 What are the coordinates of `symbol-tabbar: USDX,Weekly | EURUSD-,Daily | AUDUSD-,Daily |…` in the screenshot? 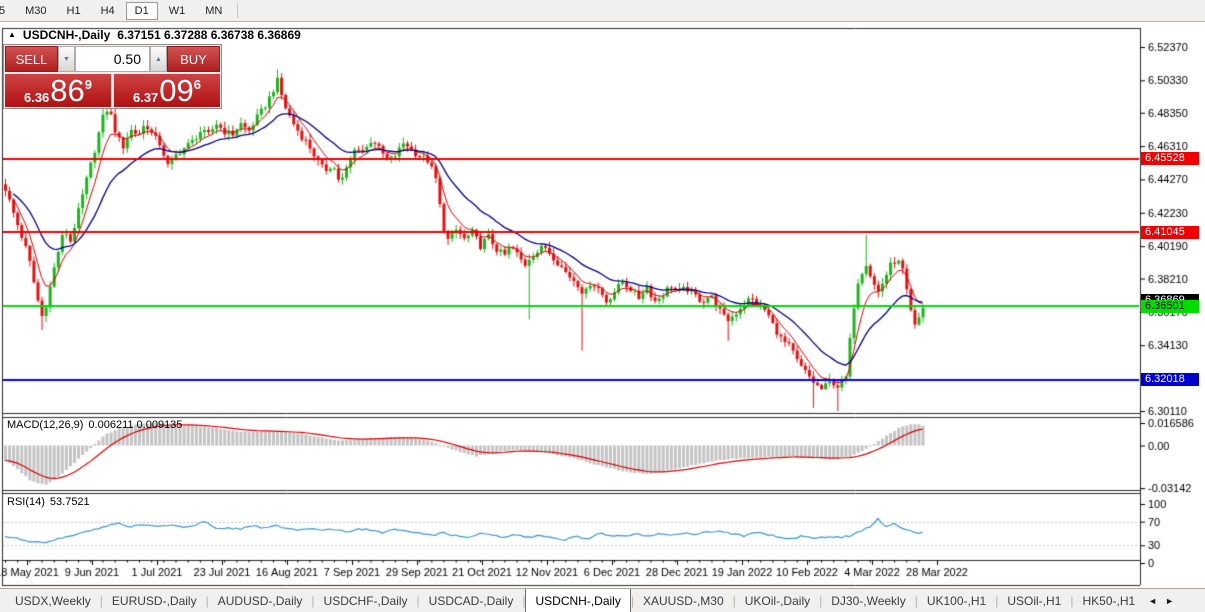 It's located at (602, 600).